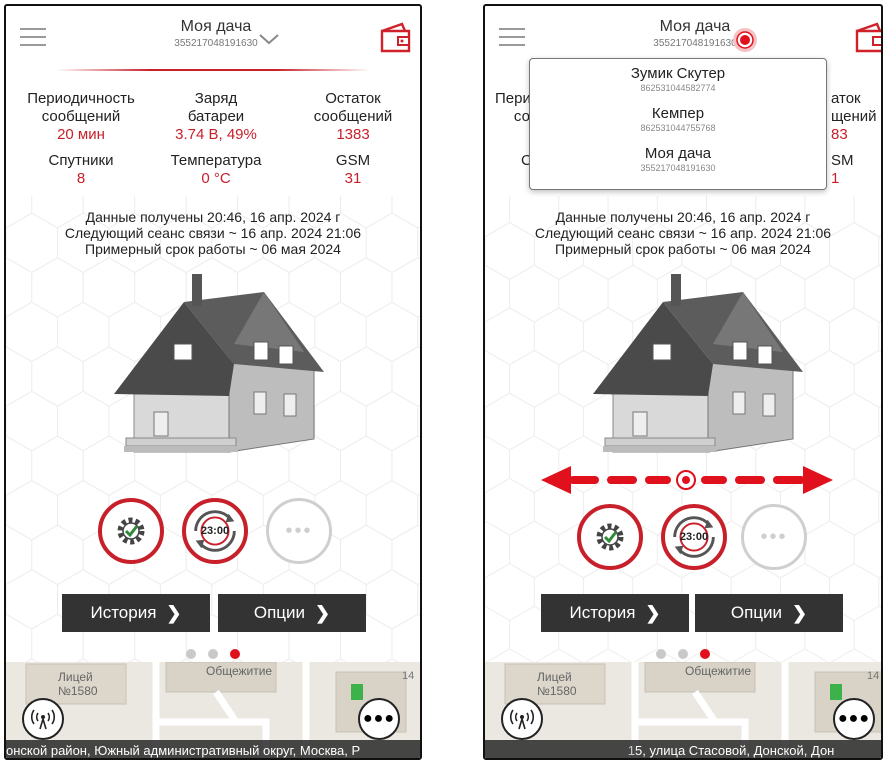  Describe the element at coordinates (835, 178) in the screenshot. I see `stat-value: 1` at that location.